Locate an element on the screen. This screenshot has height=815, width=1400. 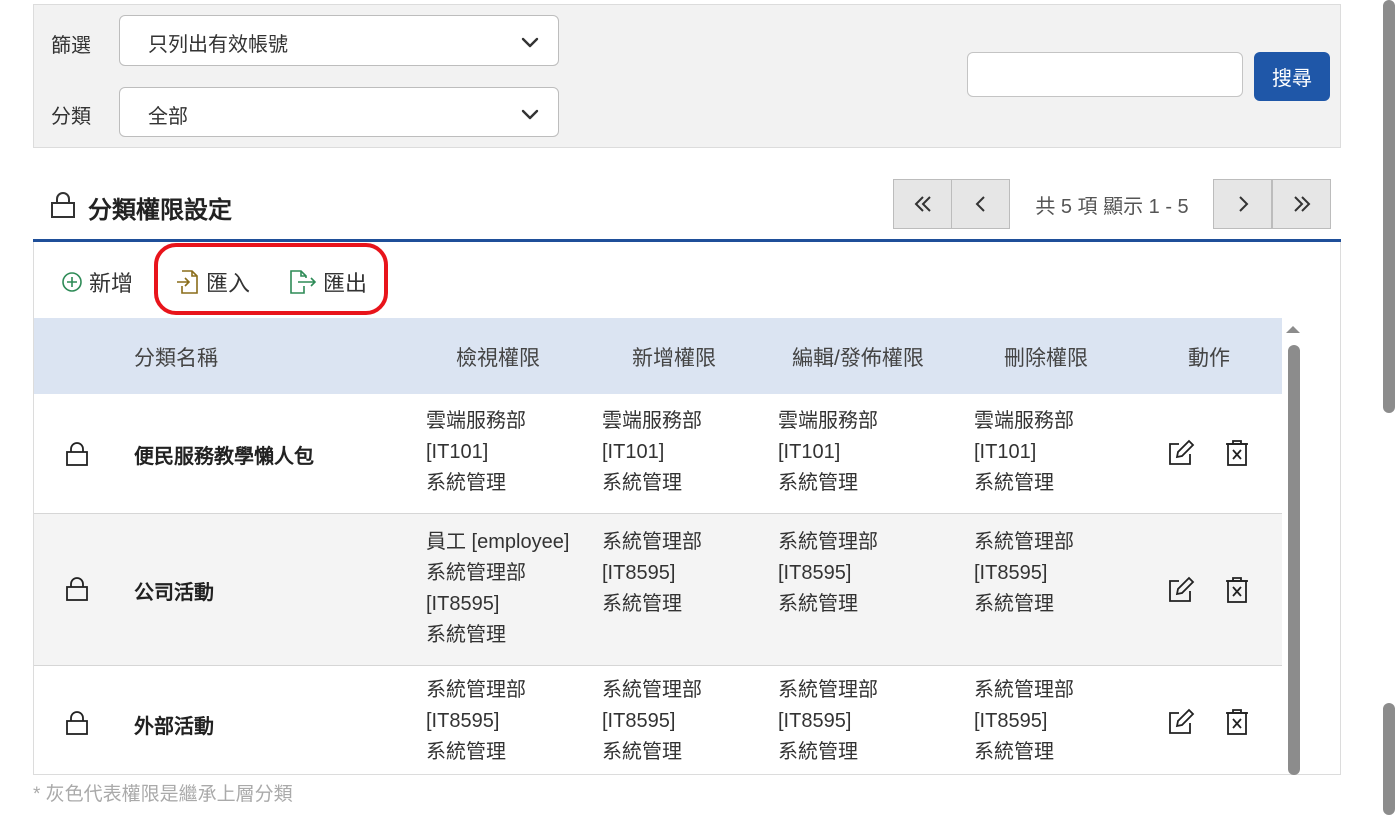
filter-label: 篩選 is located at coordinates (71, 46).